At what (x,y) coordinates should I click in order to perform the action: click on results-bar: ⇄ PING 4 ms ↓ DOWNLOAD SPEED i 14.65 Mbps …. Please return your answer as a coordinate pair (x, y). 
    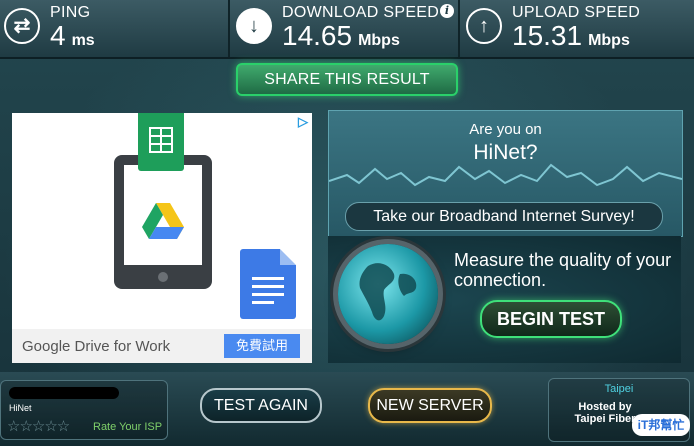
    Looking at the image, I should click on (347, 29).